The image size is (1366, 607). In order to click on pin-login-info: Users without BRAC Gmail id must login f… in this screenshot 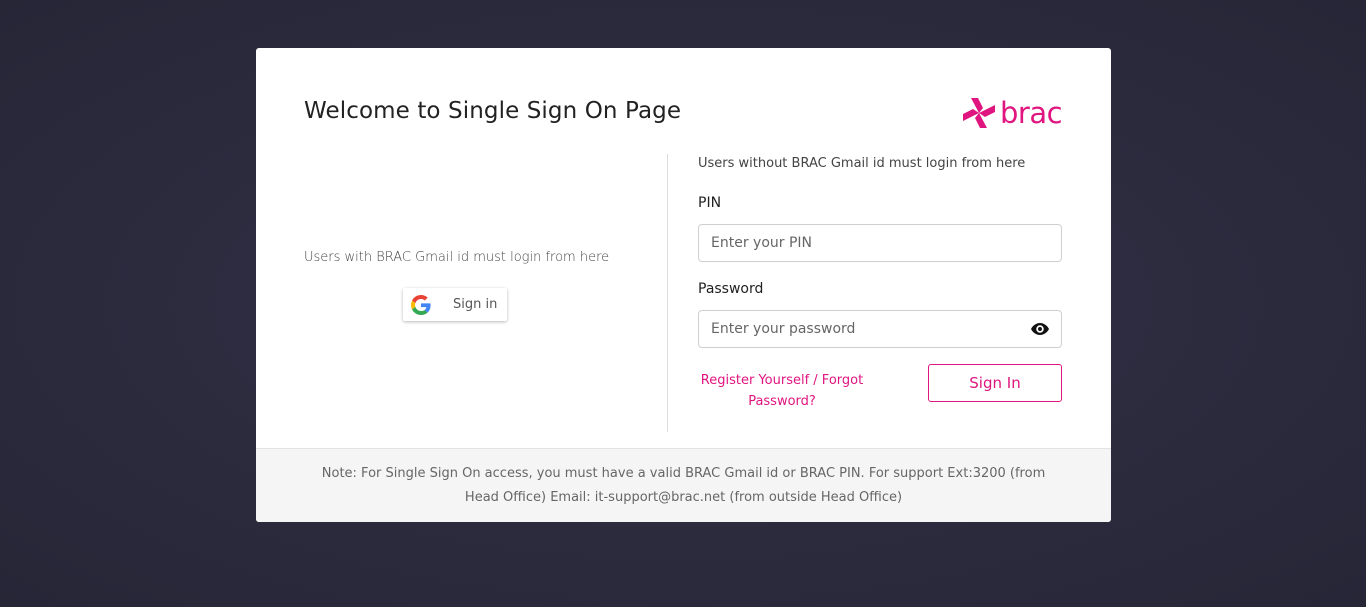, I will do `click(862, 163)`.